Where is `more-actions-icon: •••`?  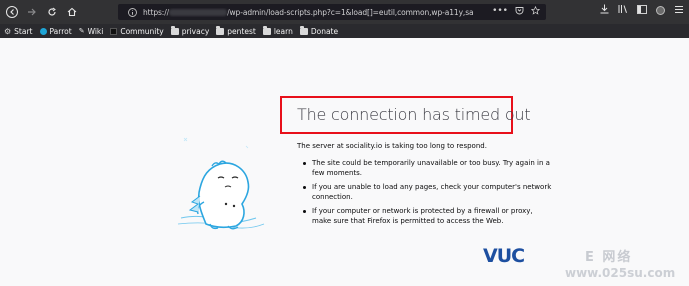
more-actions-icon: ••• is located at coordinates (500, 12).